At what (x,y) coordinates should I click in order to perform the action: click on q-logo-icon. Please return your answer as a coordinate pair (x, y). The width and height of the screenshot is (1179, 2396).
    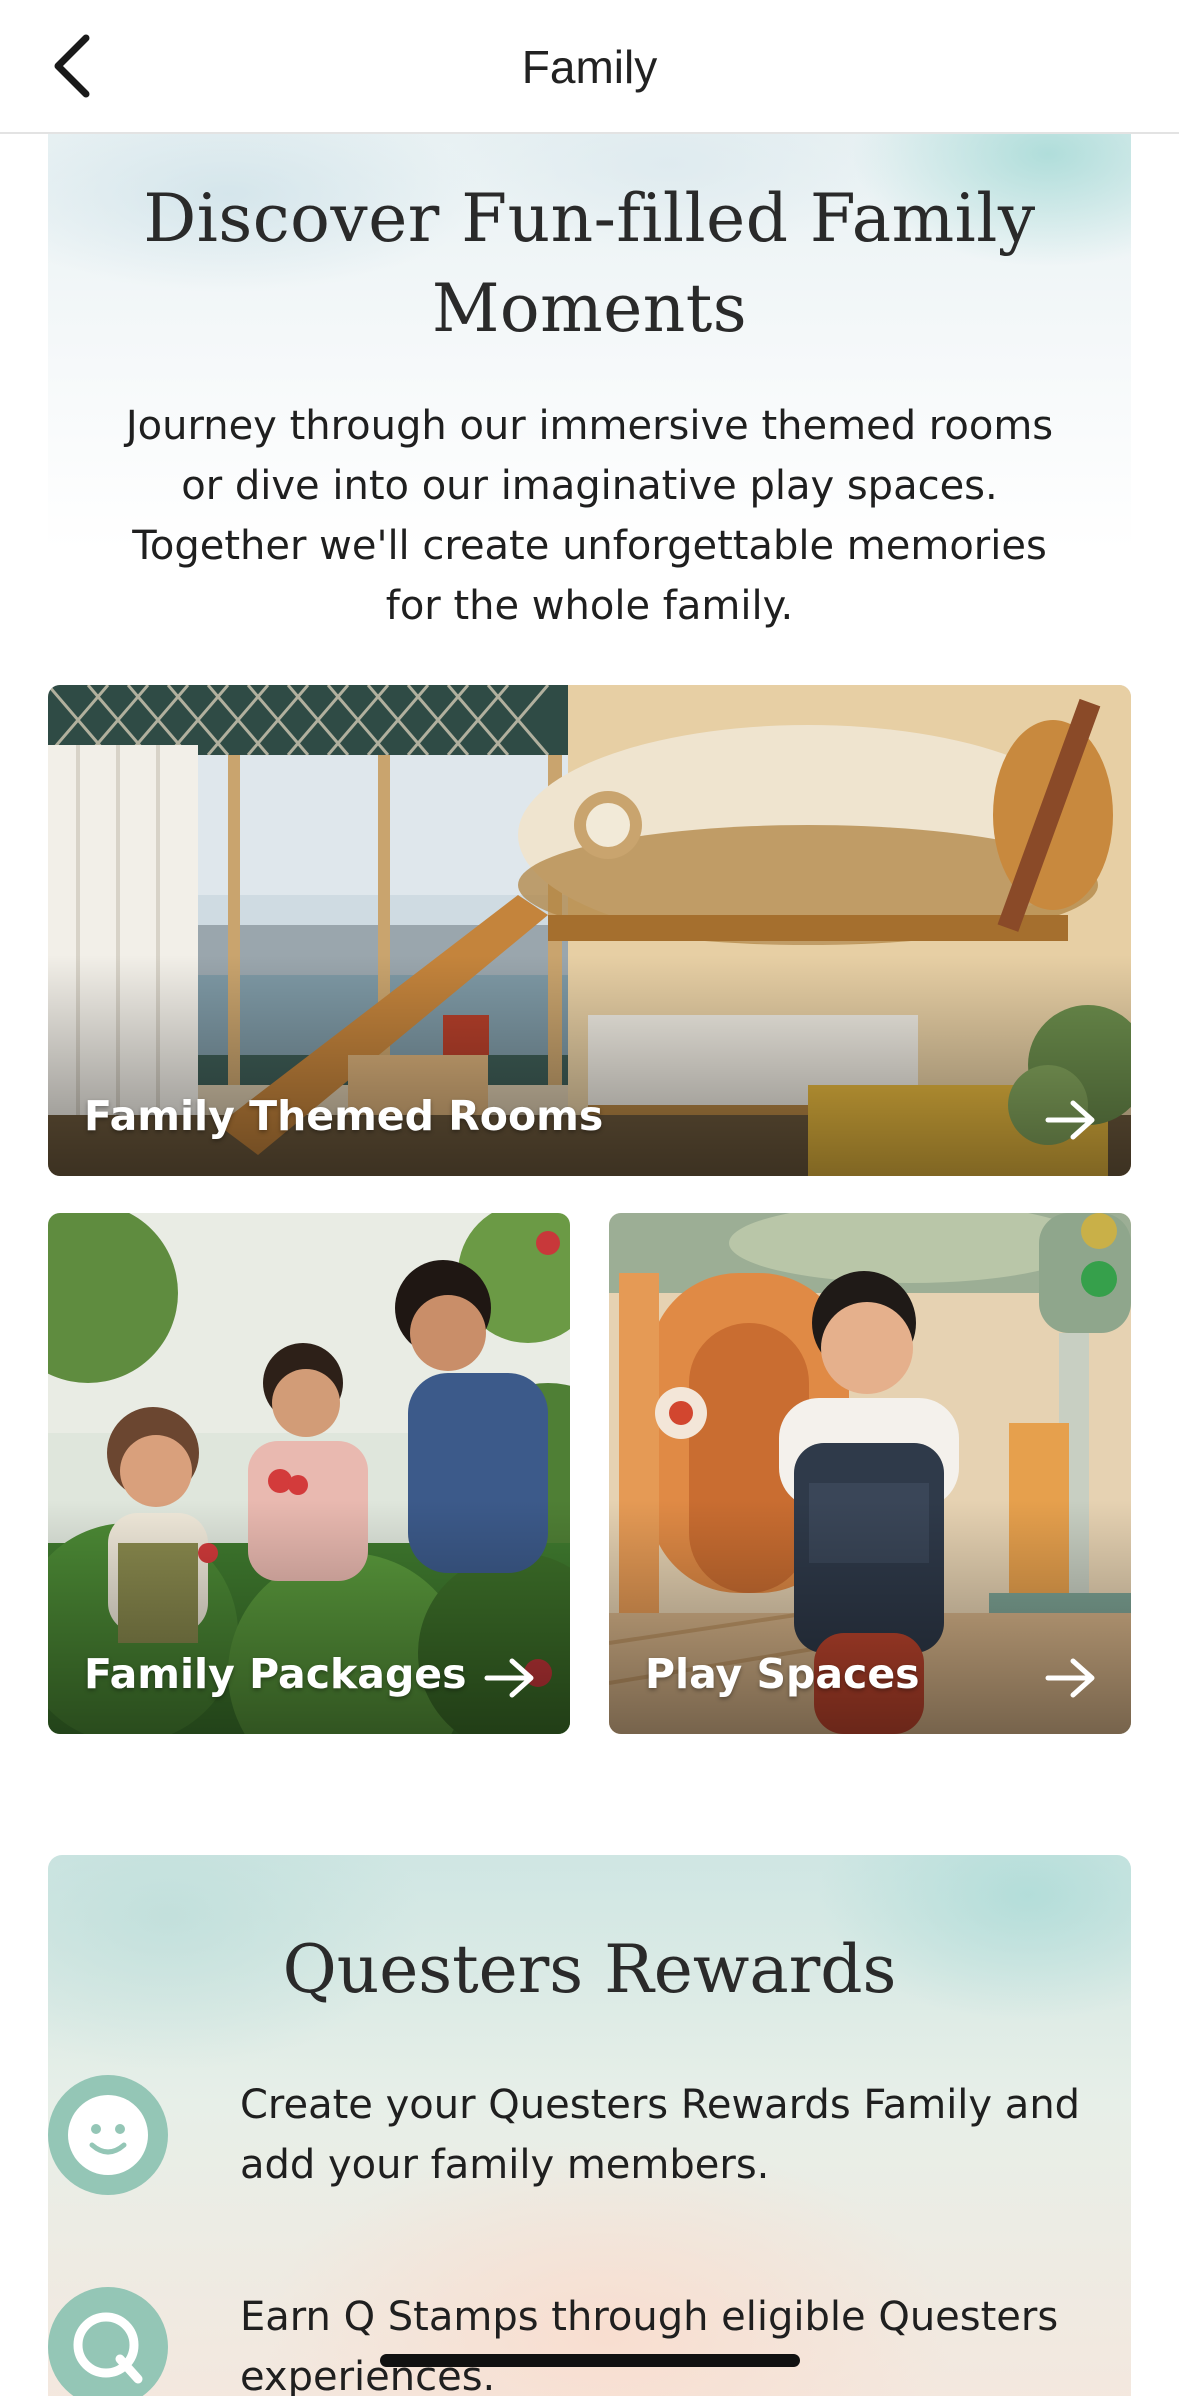
    Looking at the image, I should click on (108, 2341).